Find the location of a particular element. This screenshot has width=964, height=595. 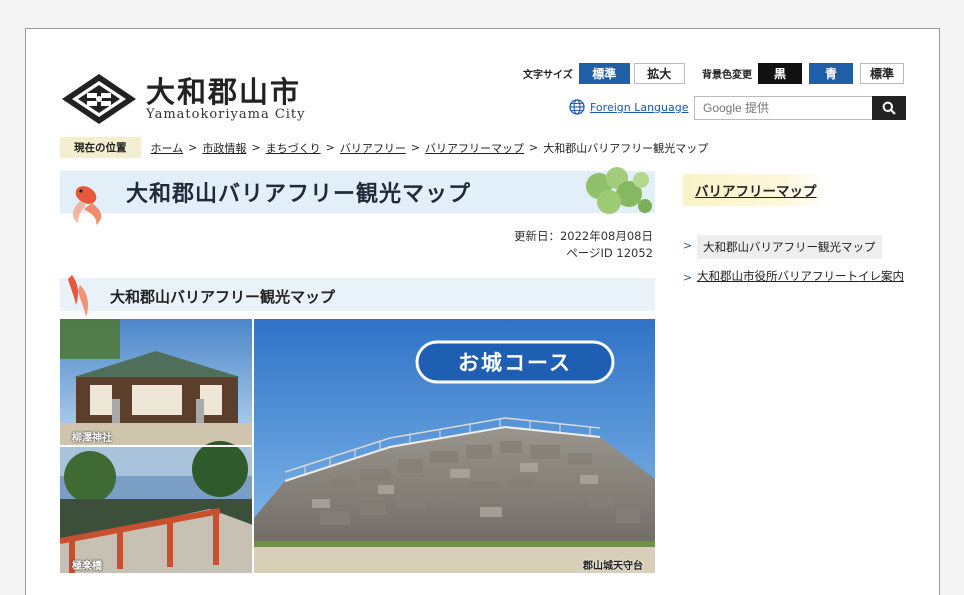

breadcrumb-home: ホーム is located at coordinates (167, 148).